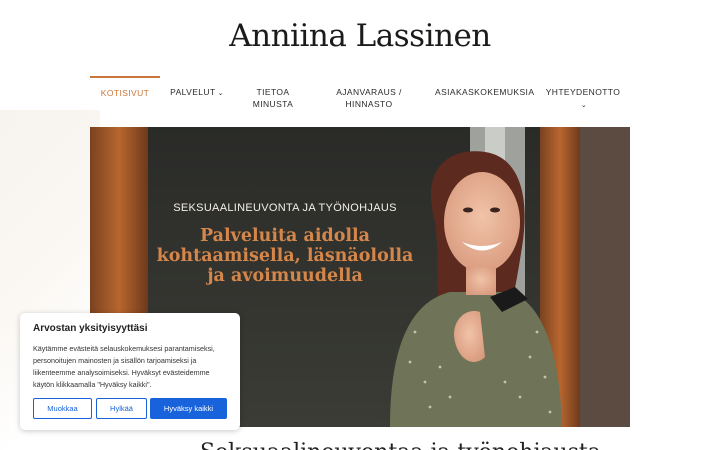 The width and height of the screenshot is (720, 450). I want to click on nav-item-asiakaskokemuksia: ASIAKASKOKEMUKSIA, so click(484, 94).